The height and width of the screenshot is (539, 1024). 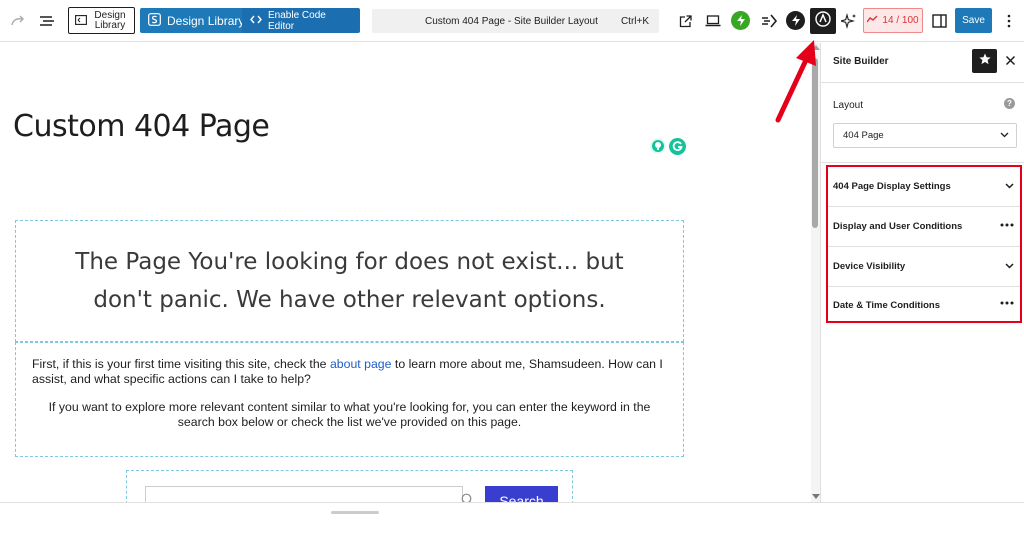 What do you see at coordinates (110, 20) in the screenshot?
I see `design-library-small-label: Design Library` at bounding box center [110, 20].